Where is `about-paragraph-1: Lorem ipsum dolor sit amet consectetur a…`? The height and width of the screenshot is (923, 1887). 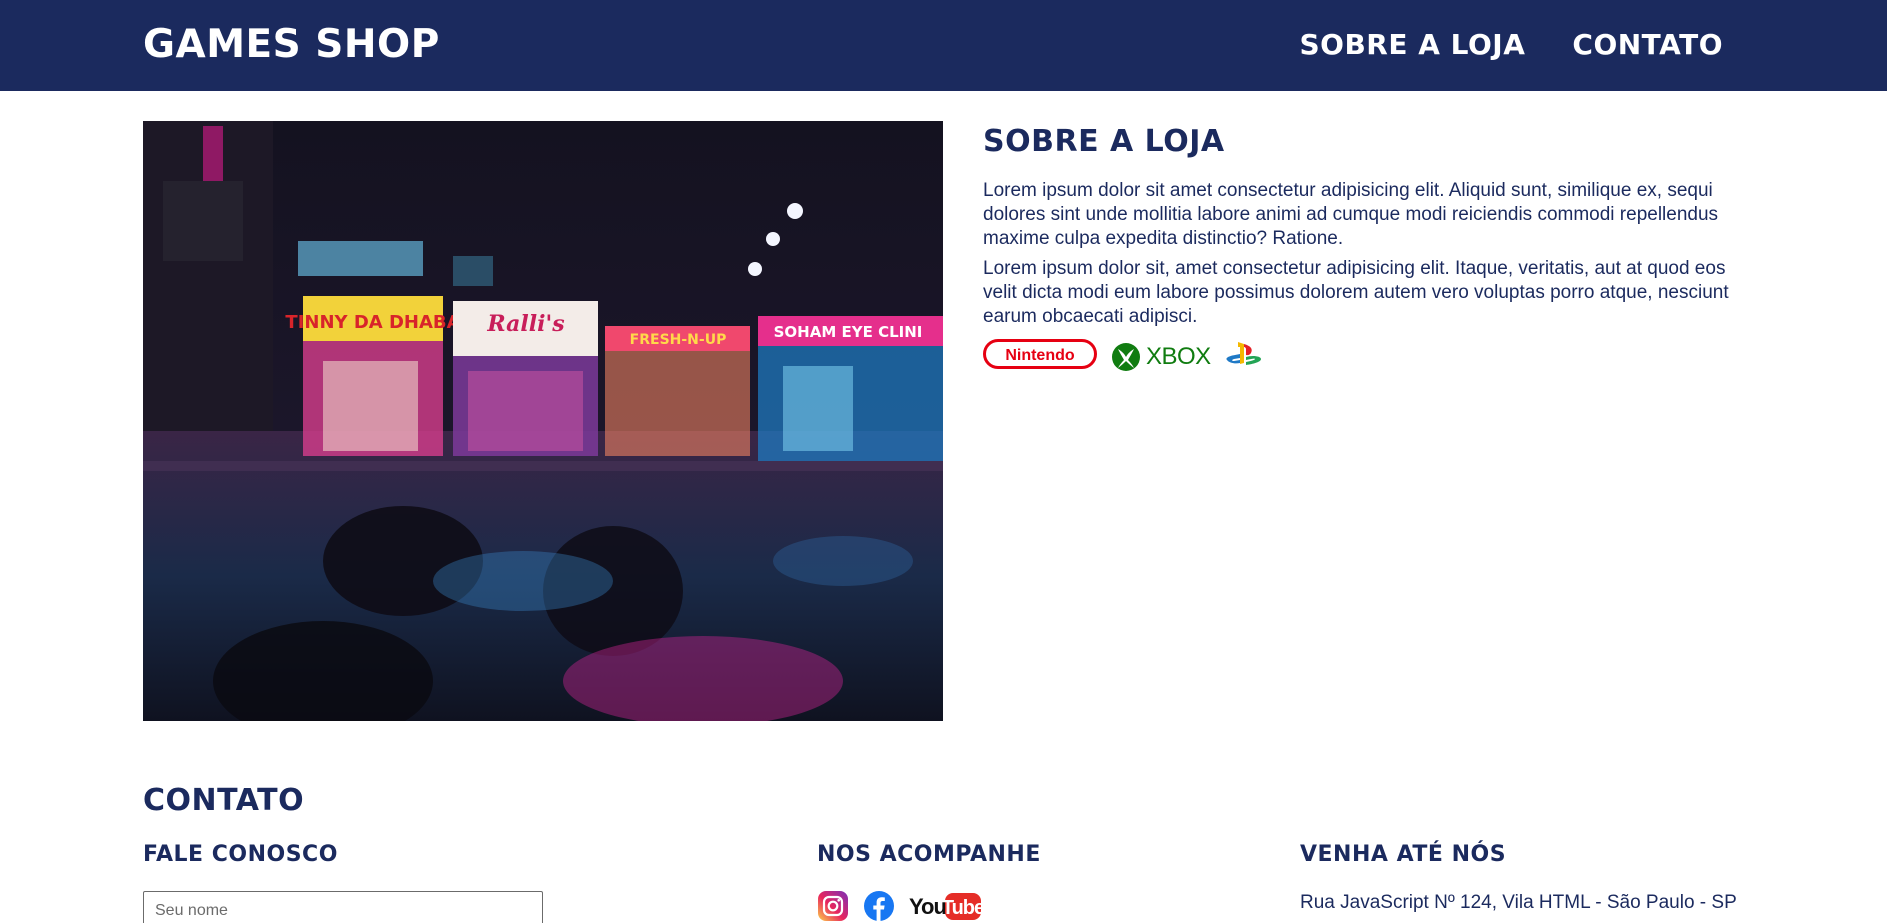
about-paragraph-1: Lorem ipsum dolor sit amet consectetur a… is located at coordinates (1351, 214).